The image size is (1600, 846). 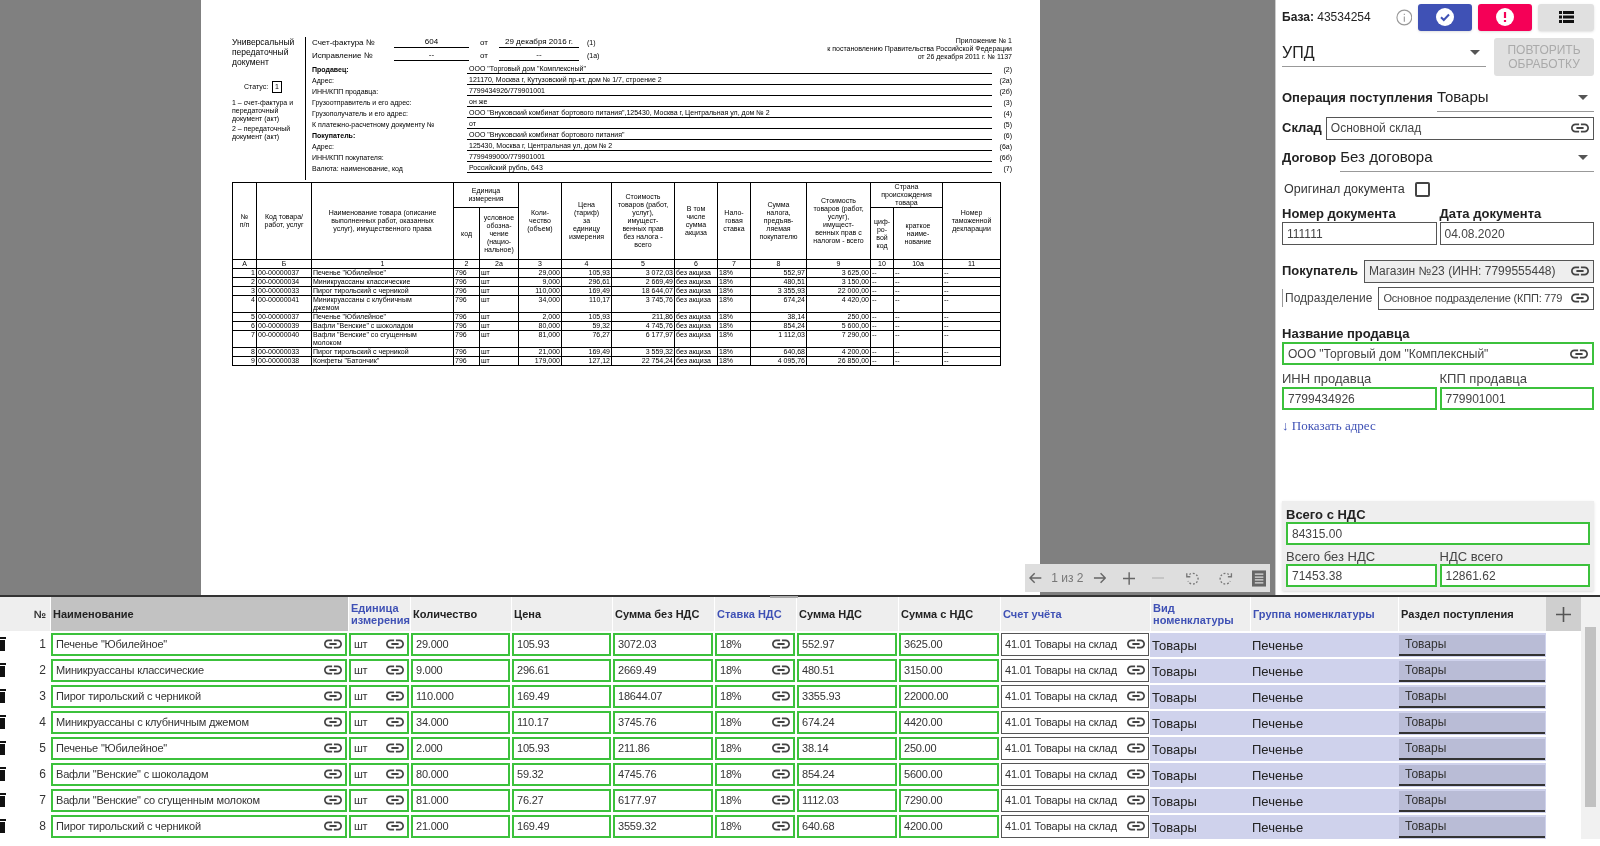 I want to click on arrow-left-icon, so click(x=1036, y=578).